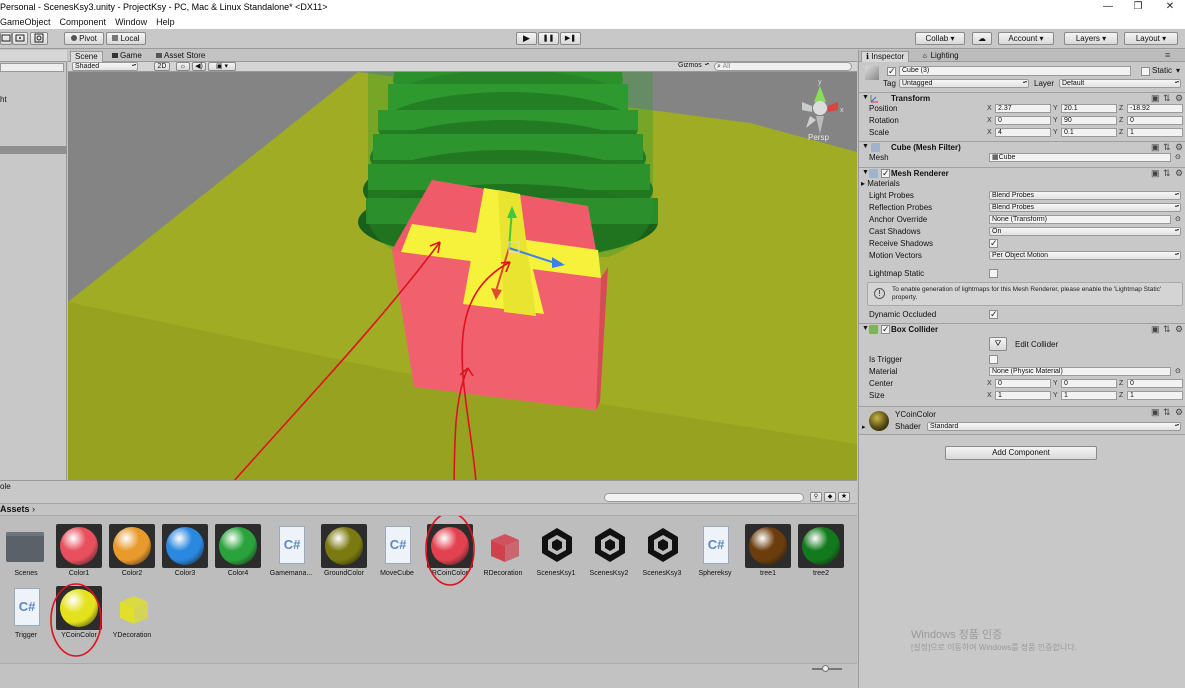 The width and height of the screenshot is (1185, 688). What do you see at coordinates (1023, 108) in the screenshot?
I see `position-field: 2.37` at bounding box center [1023, 108].